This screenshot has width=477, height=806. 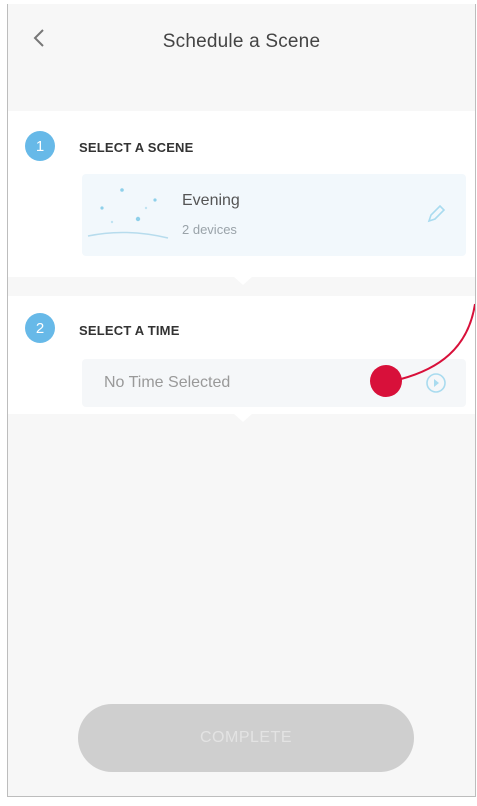 I want to click on time-value: No Time Selected, so click(x=167, y=382).